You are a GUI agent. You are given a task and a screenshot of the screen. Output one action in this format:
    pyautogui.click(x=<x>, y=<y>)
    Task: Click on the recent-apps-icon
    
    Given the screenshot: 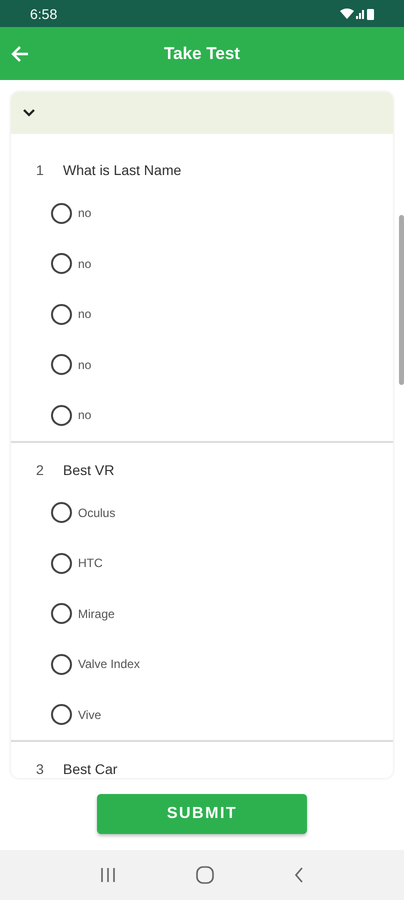 What is the action you would take?
    pyautogui.click(x=108, y=875)
    